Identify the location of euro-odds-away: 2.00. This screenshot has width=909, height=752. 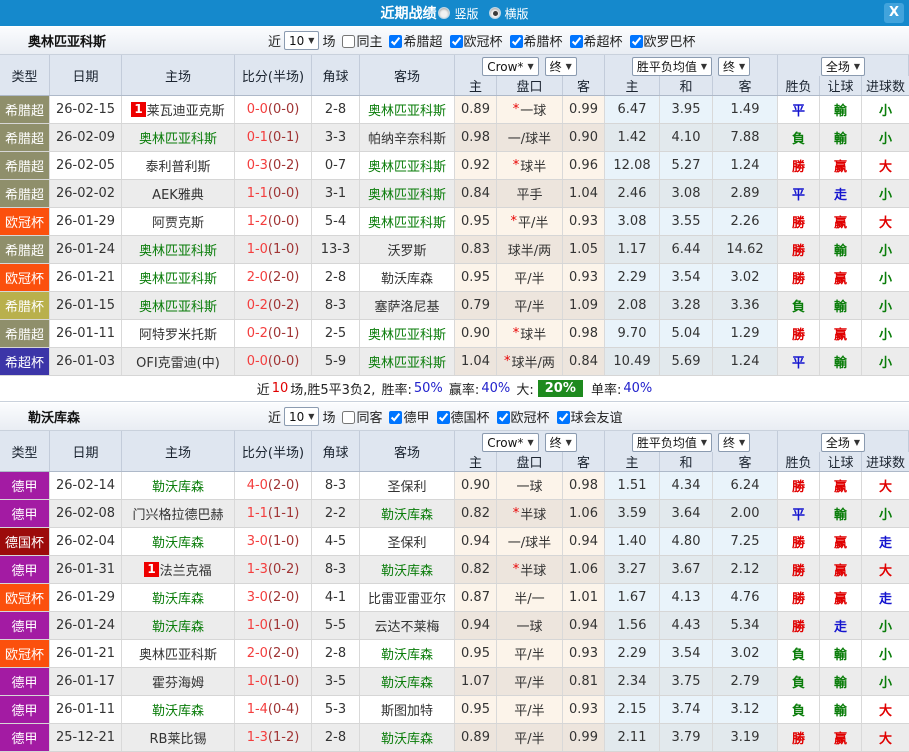
(745, 513).